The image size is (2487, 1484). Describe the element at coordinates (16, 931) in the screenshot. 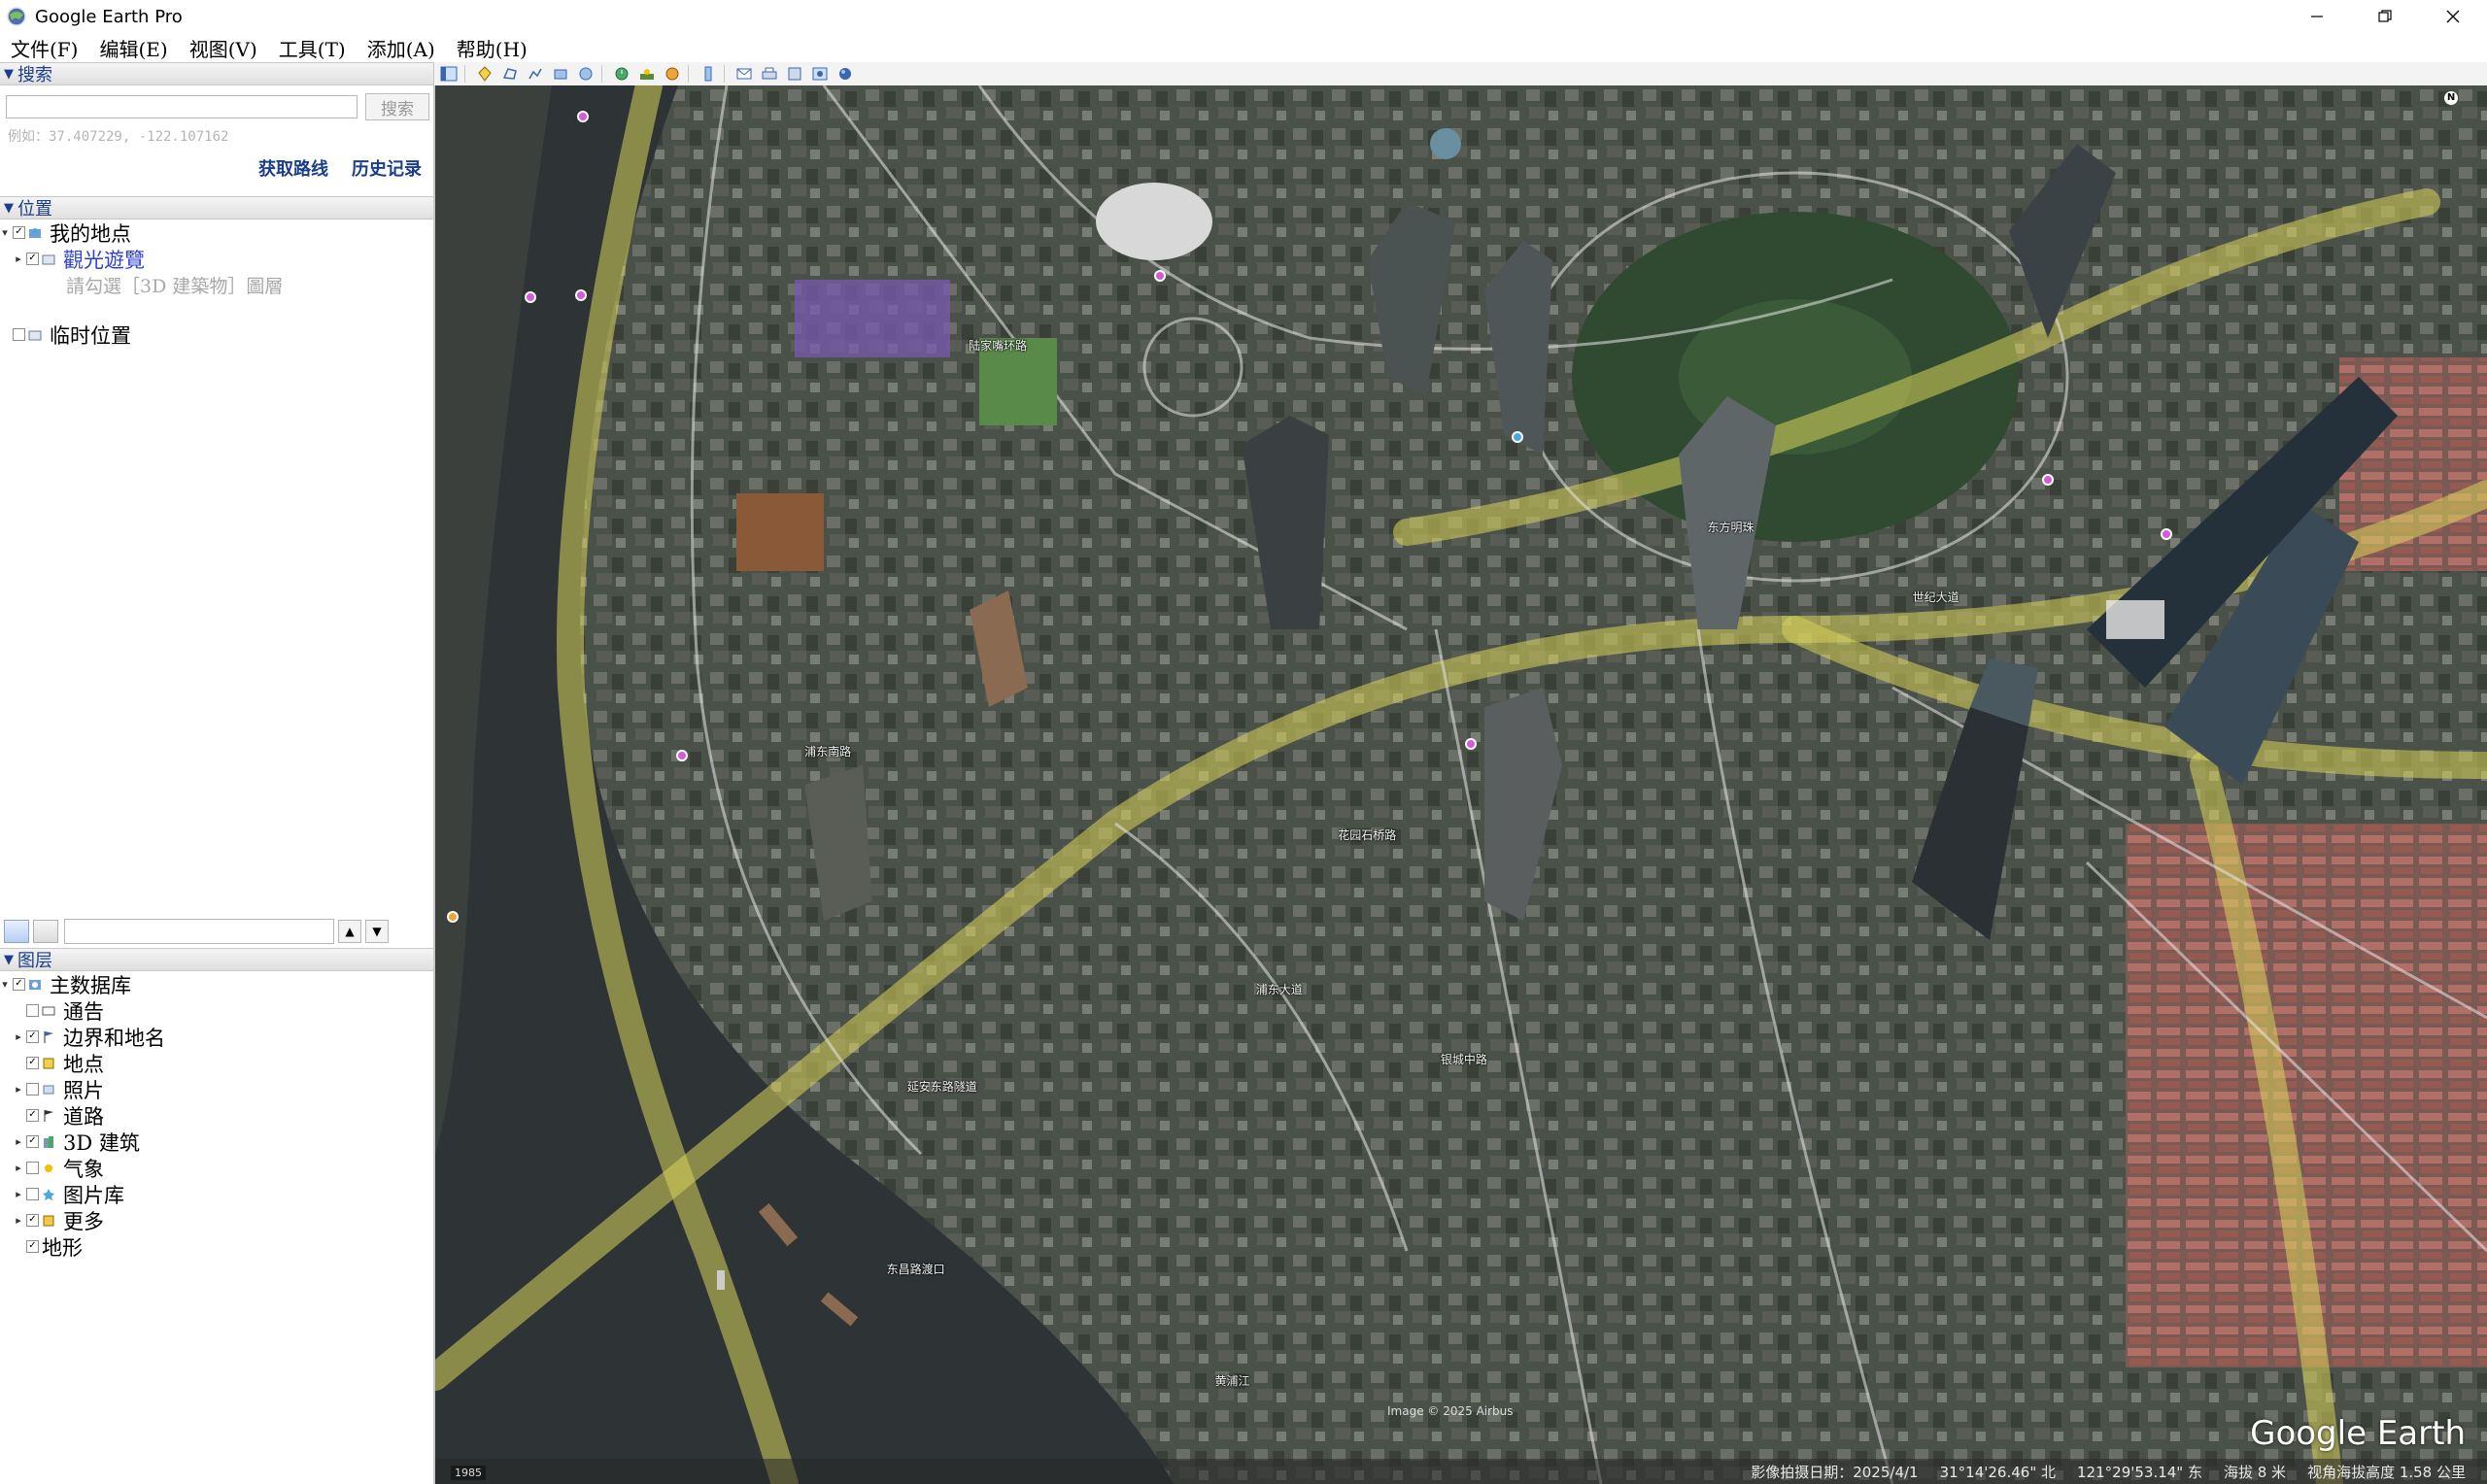

I see `search-places-button` at that location.